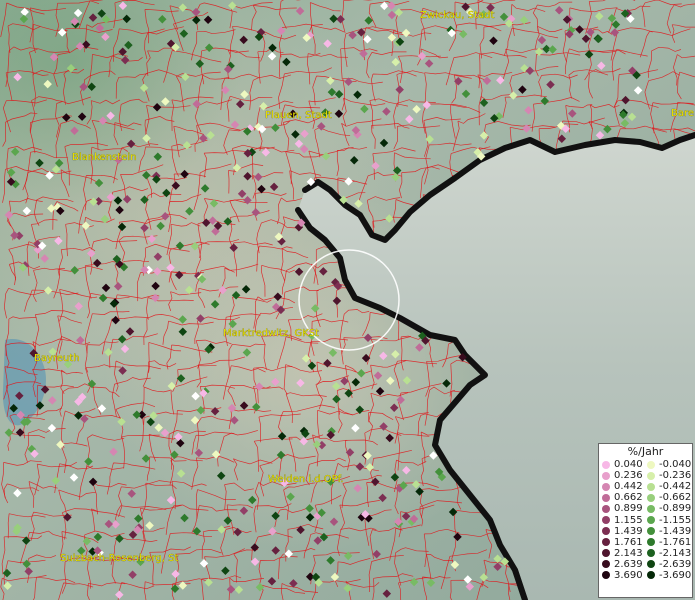 The width and height of the screenshot is (695, 600). What do you see at coordinates (628, 542) in the screenshot?
I see `legend-value: 1.761` at bounding box center [628, 542].